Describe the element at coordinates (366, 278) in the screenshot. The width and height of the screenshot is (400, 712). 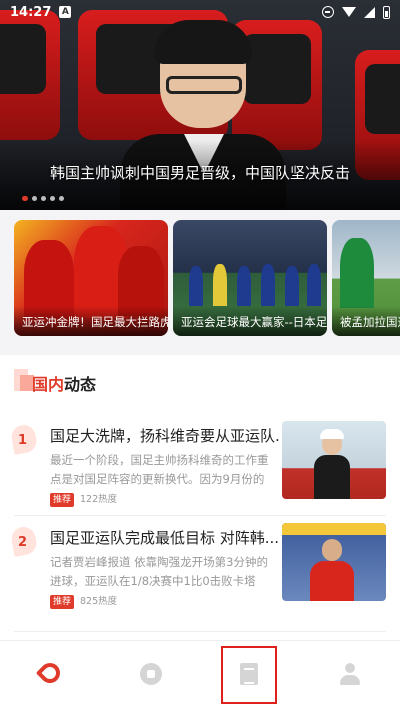
I see `featured-card: 被孟加拉国逼` at that location.